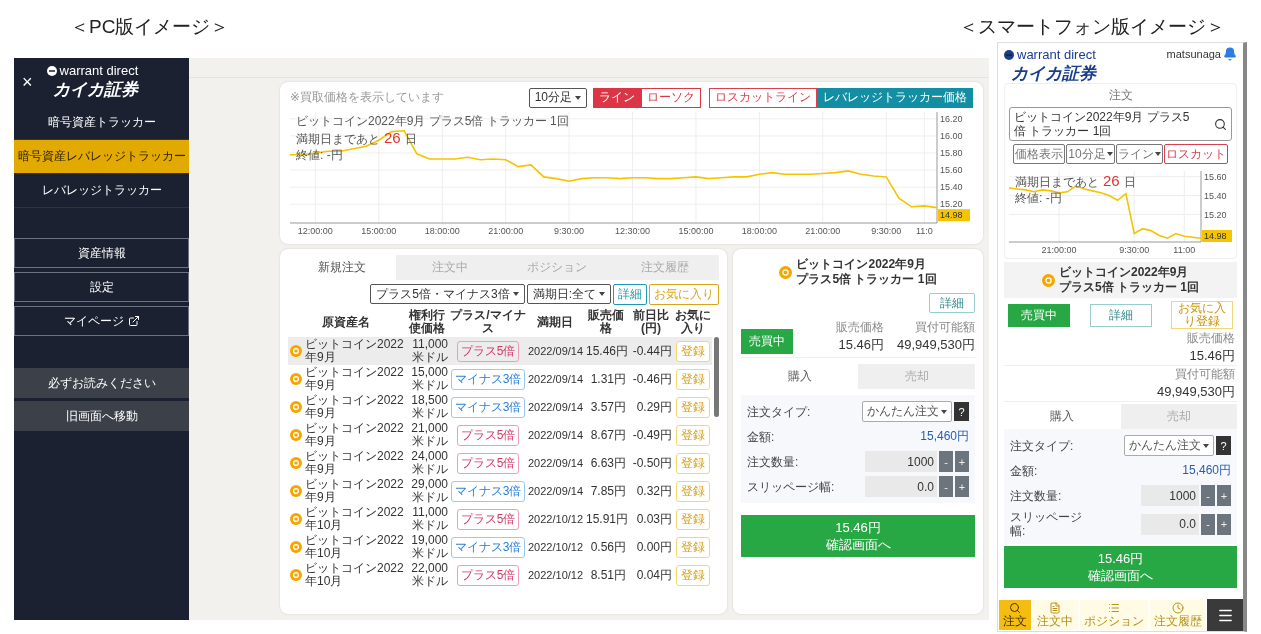 The width and height of the screenshot is (1261, 634). I want to click on chart-option-button: 10分足, so click(1090, 154).